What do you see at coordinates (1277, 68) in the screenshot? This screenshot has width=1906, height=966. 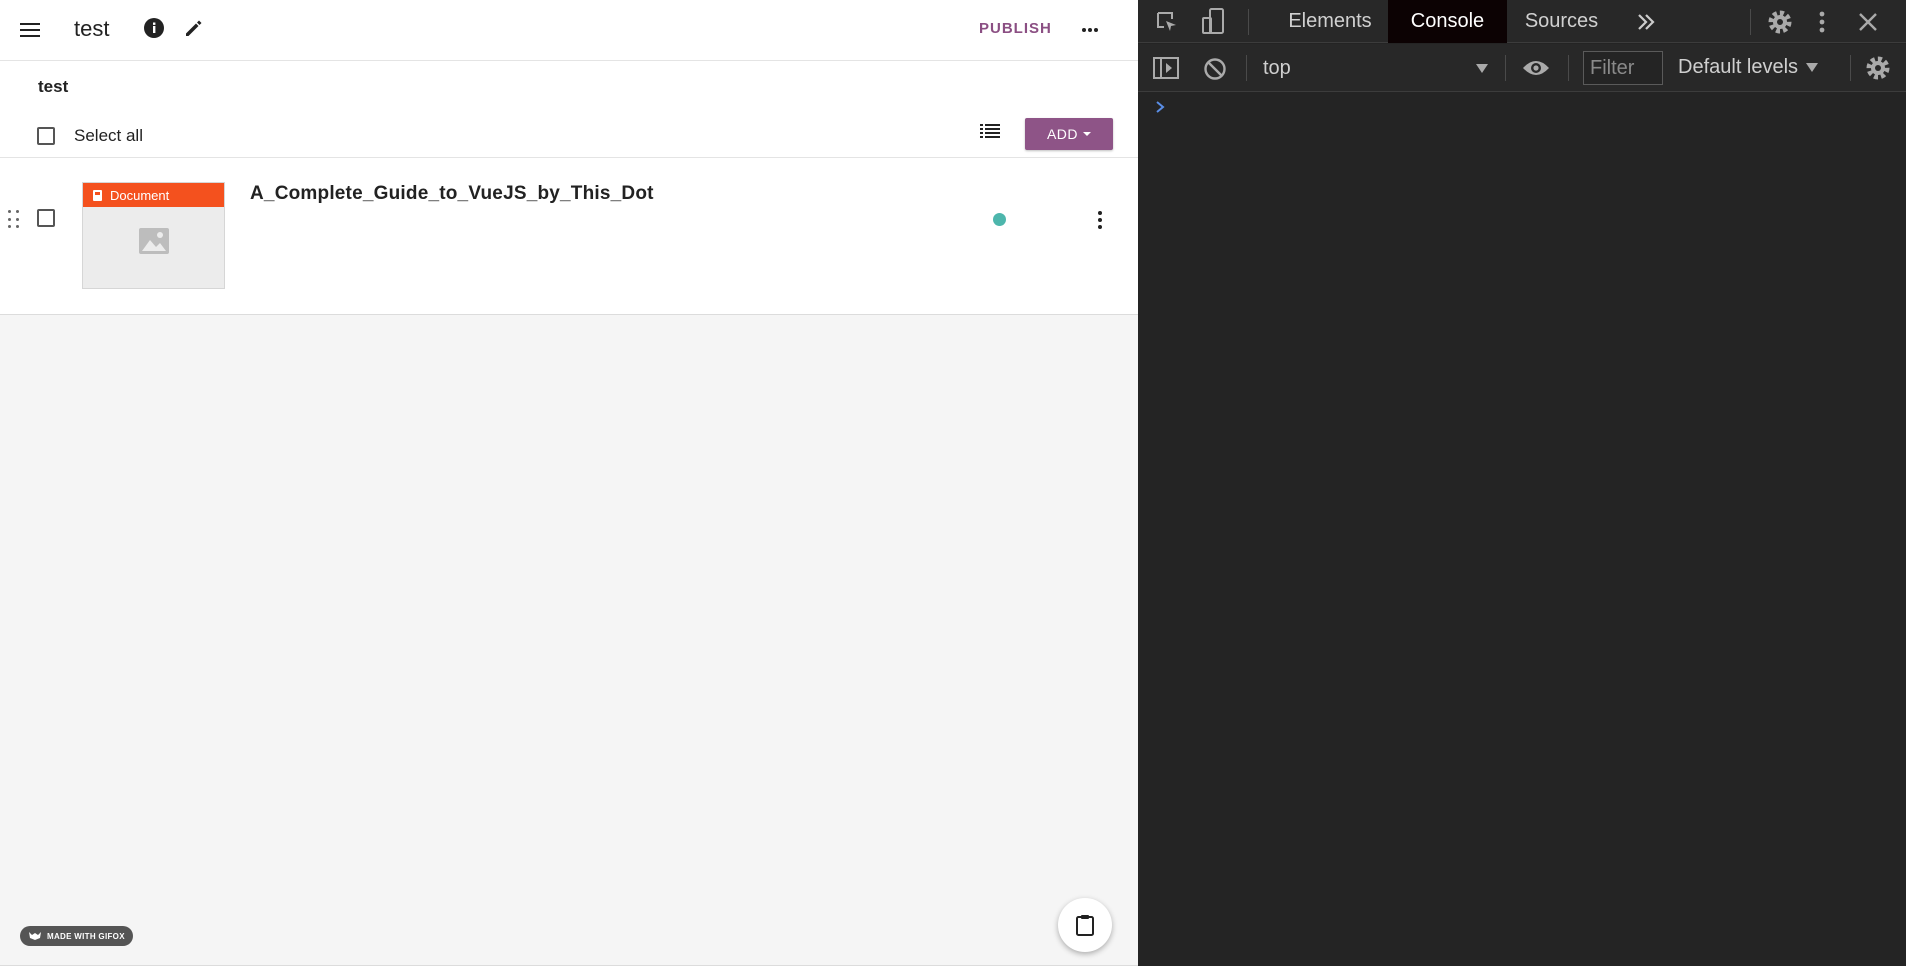 I see `context-selector: top` at bounding box center [1277, 68].